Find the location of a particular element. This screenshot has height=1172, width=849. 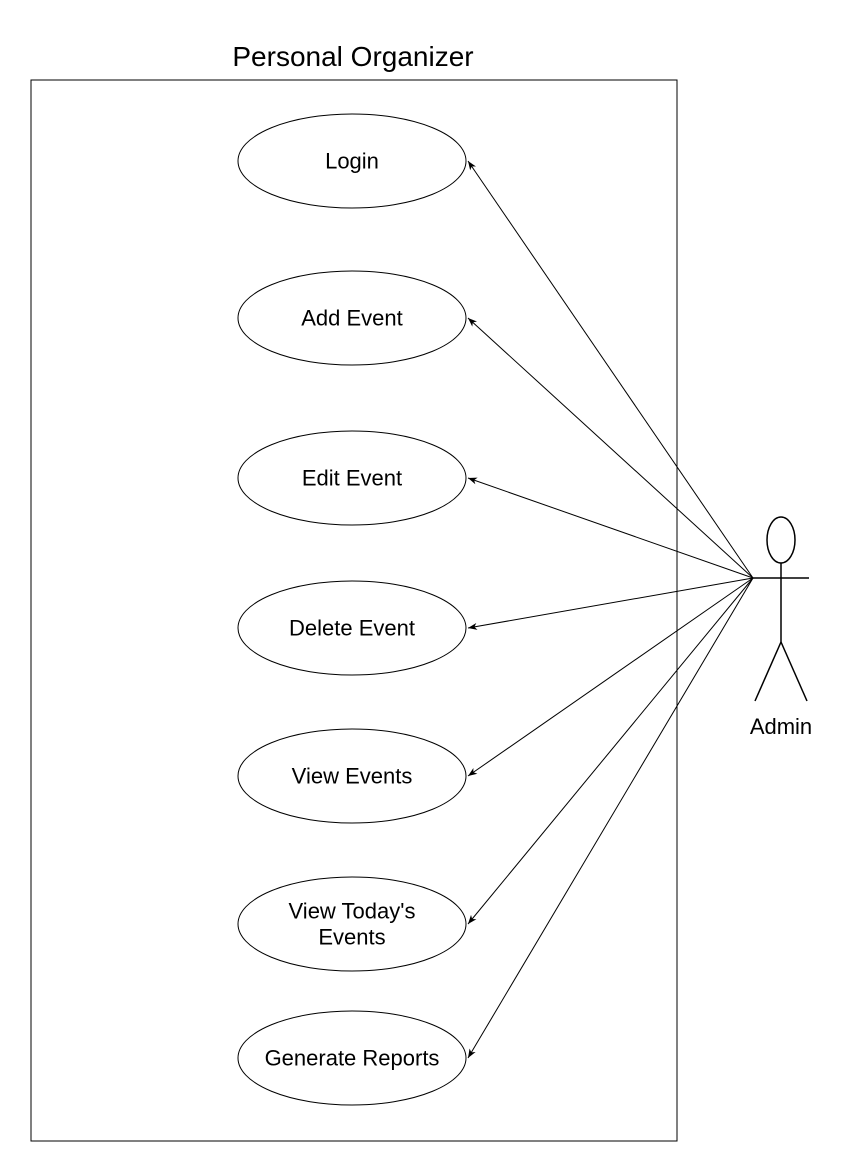

use-case: View Today'sEvents is located at coordinates (352, 924).